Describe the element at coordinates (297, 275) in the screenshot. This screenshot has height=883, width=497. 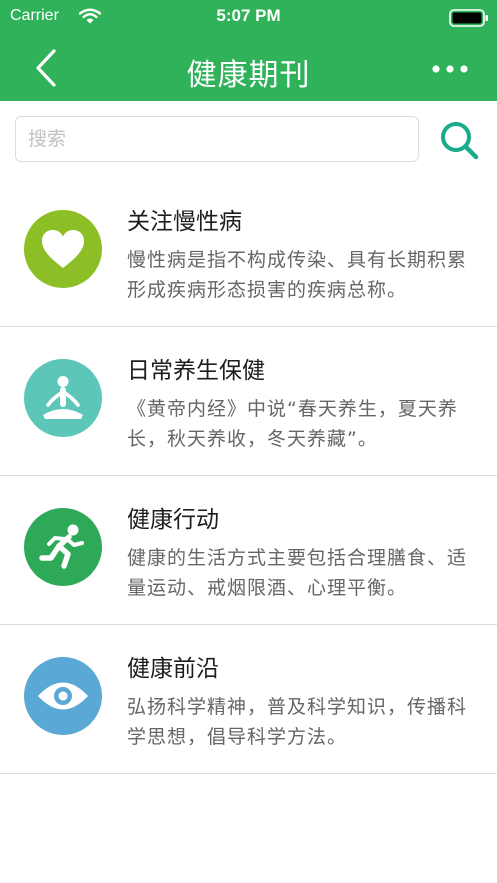
I see `item-description: 慢性病是指不构成传染、具有长期积累形成疾病形态损害的疾病总称。` at that location.